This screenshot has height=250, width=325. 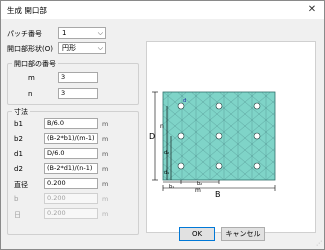 I want to click on d1-unit: m, so click(x=105, y=154).